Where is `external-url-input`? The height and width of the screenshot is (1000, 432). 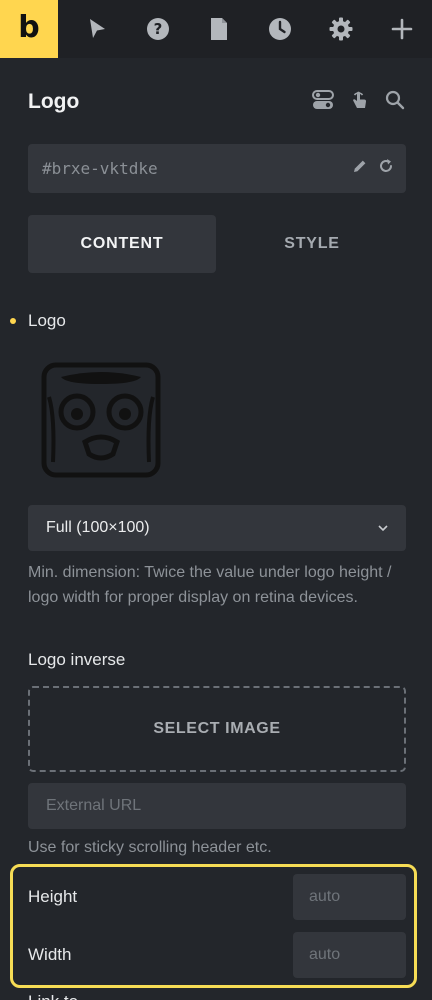
external-url-input is located at coordinates (217, 806).